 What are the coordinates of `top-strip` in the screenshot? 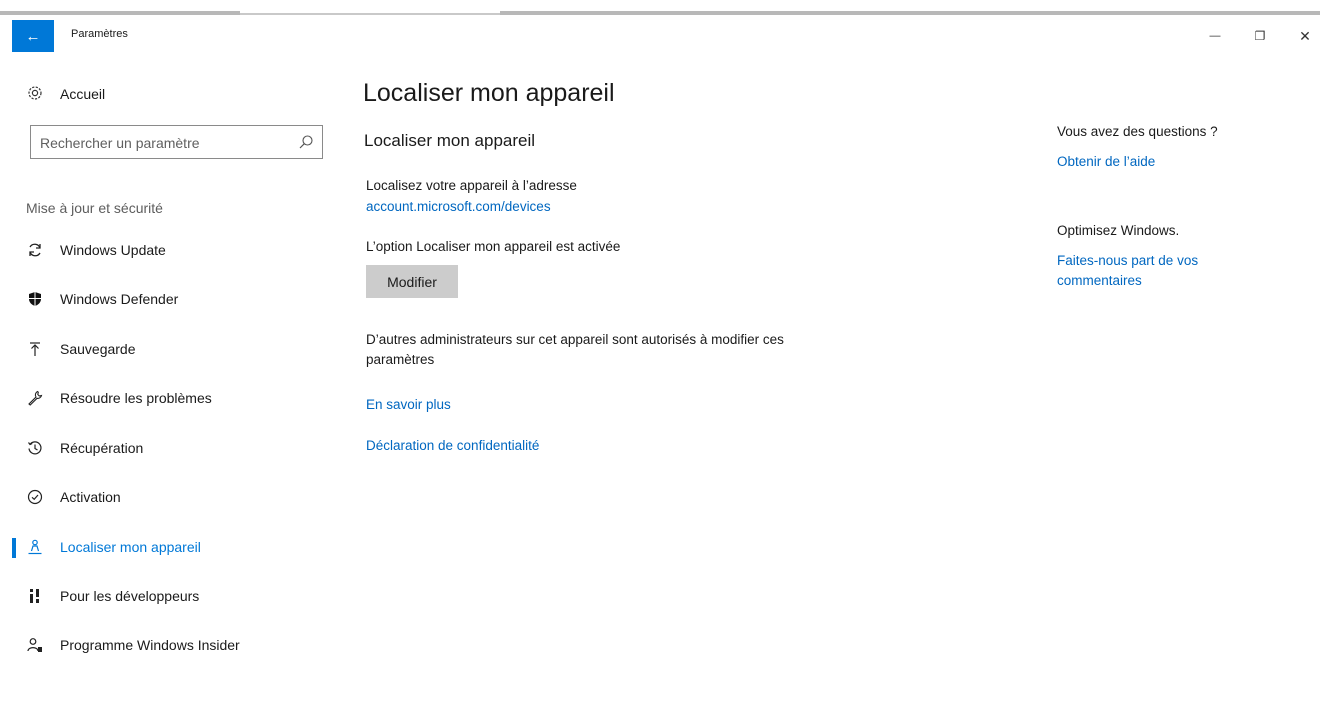 It's located at (660, 7).